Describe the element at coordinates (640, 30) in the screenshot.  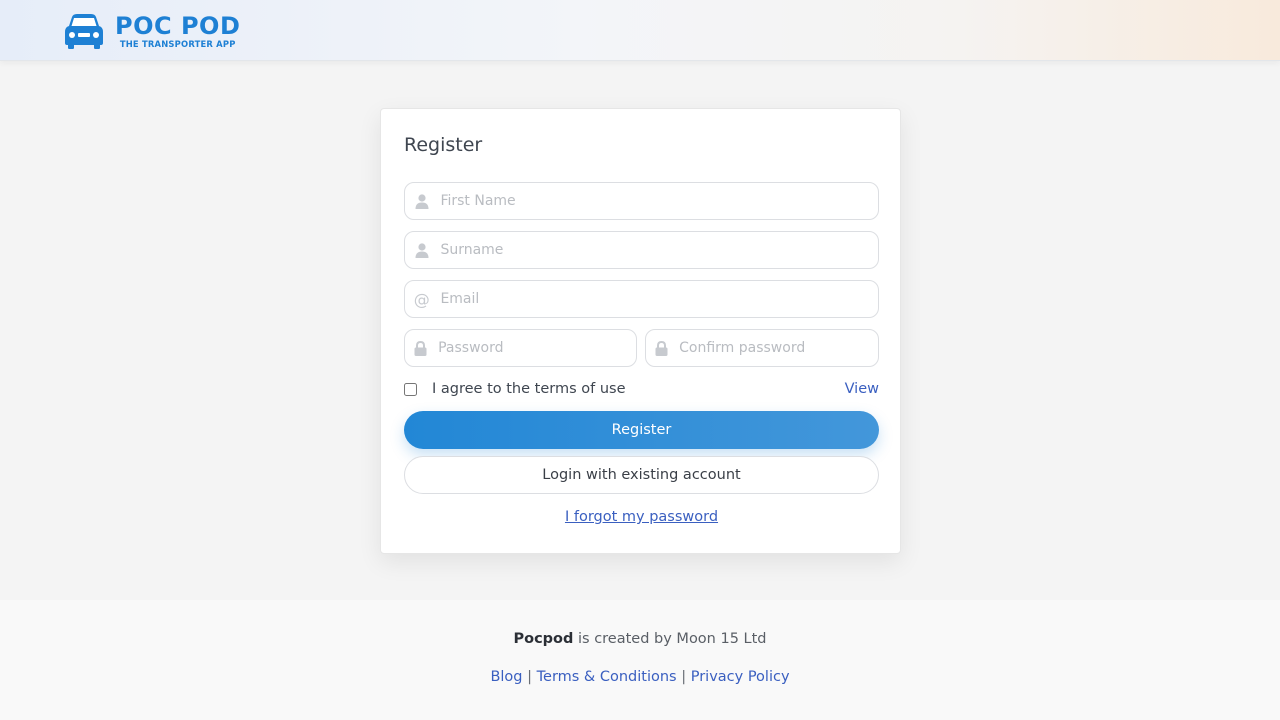
I see `top-header: POC POD THE TRANSPORTER APP` at that location.